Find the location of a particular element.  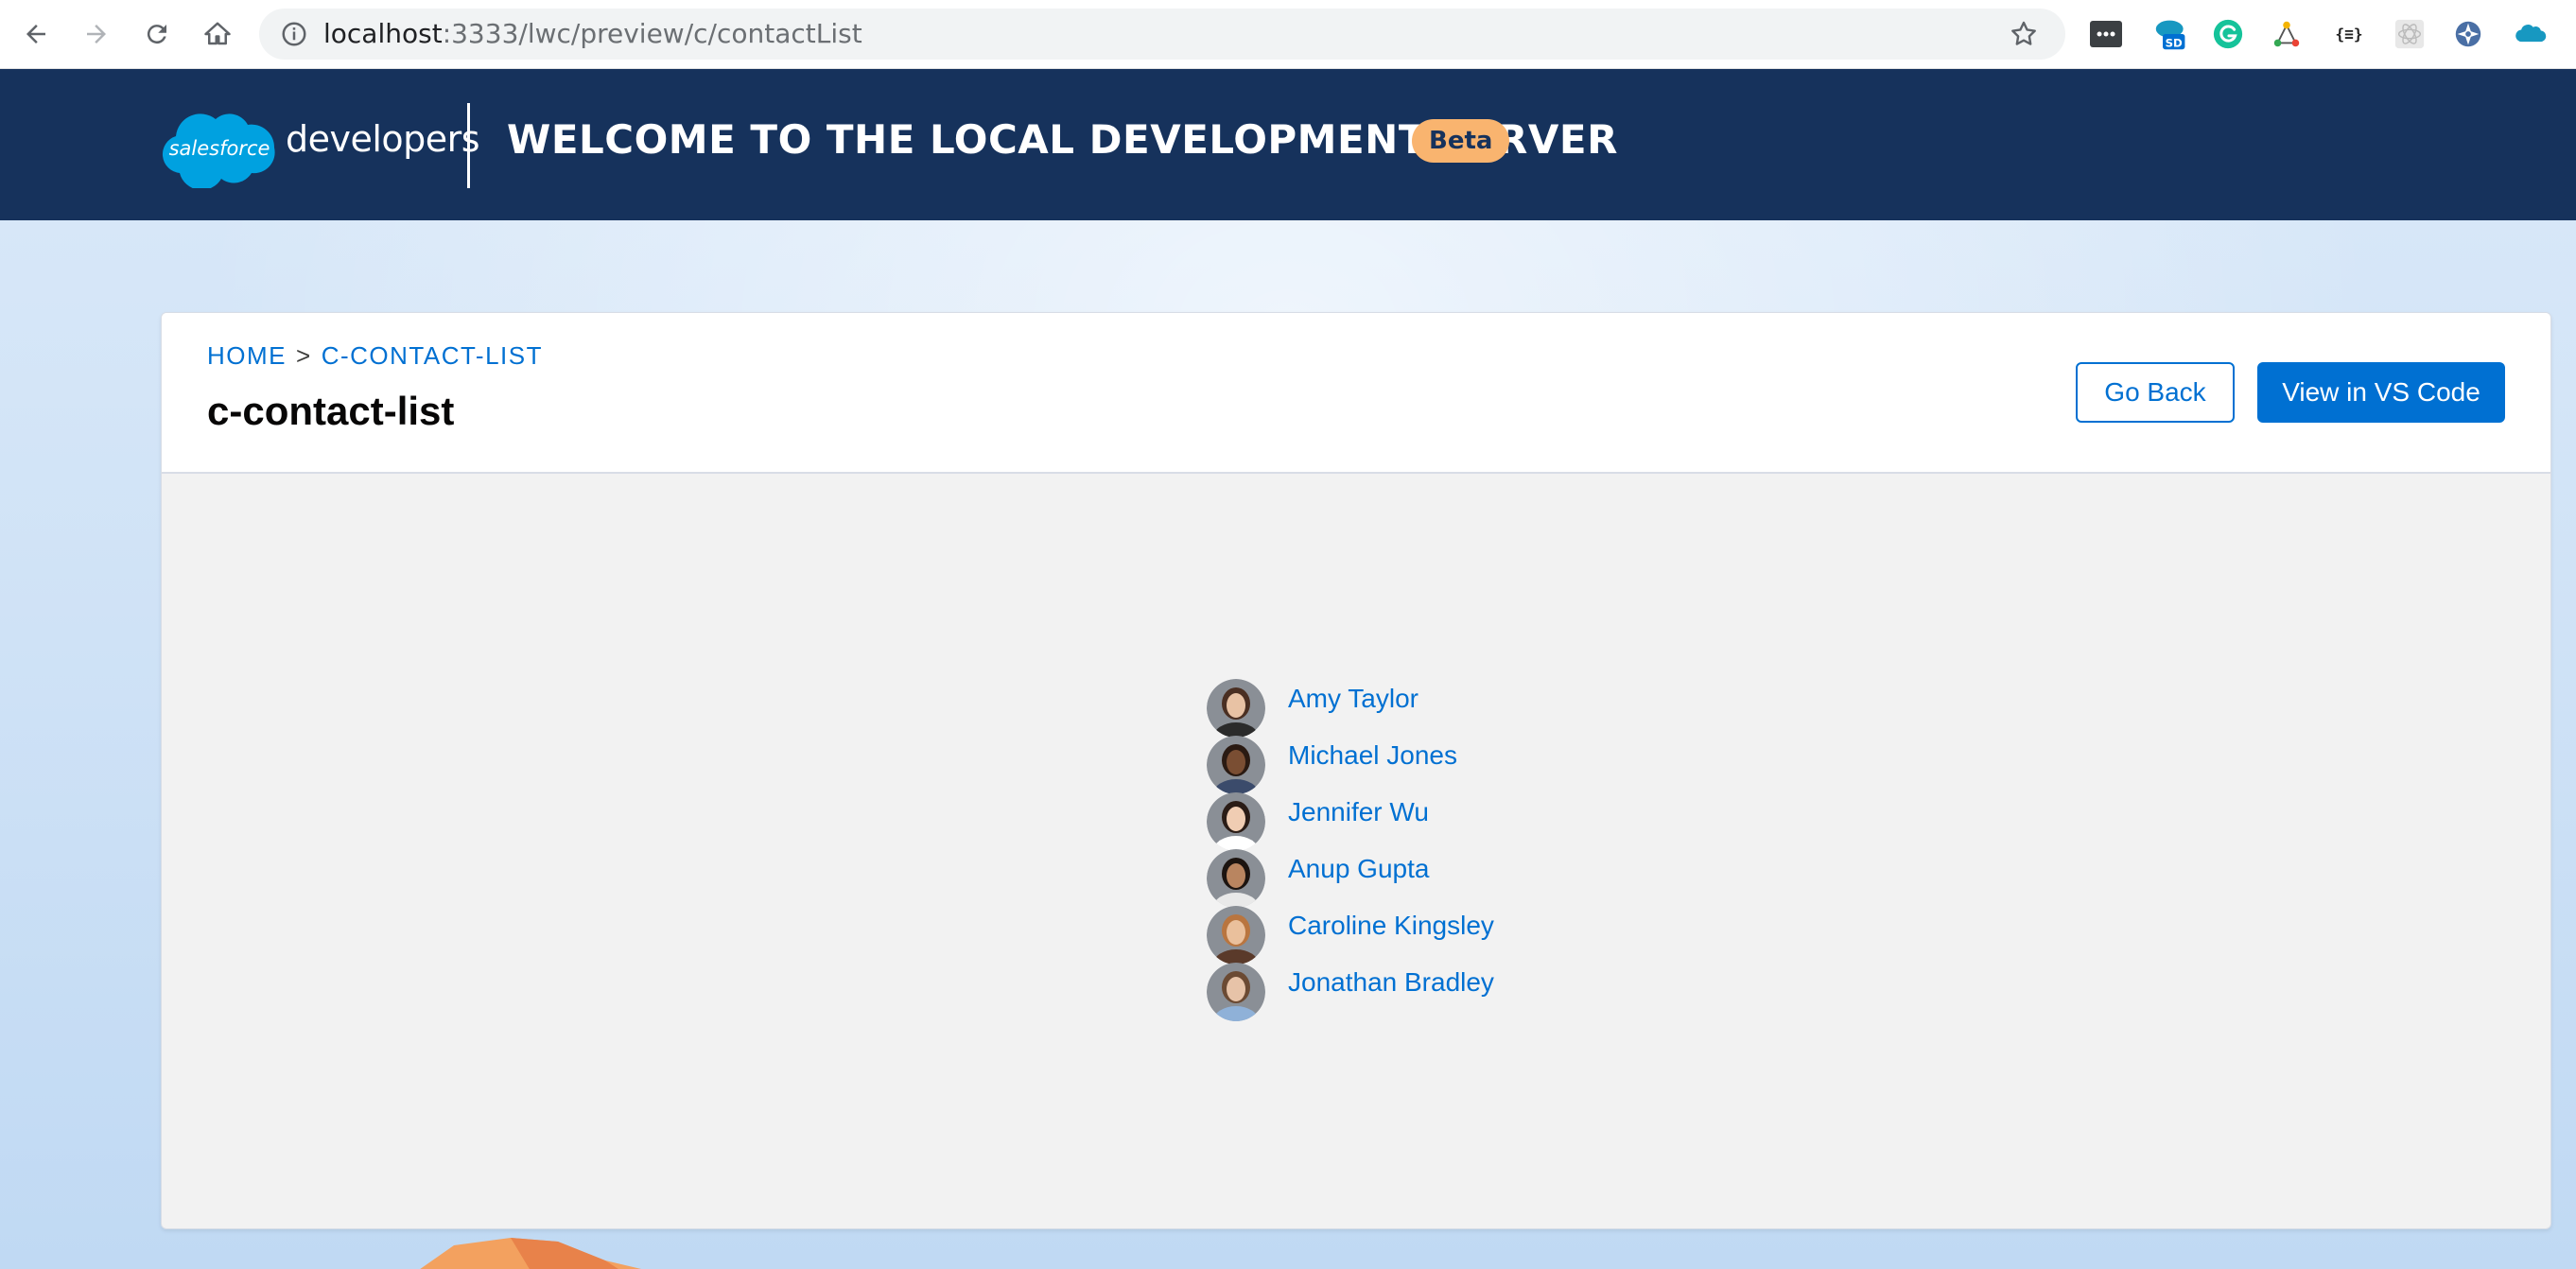

url-host: localhost is located at coordinates (383, 33).